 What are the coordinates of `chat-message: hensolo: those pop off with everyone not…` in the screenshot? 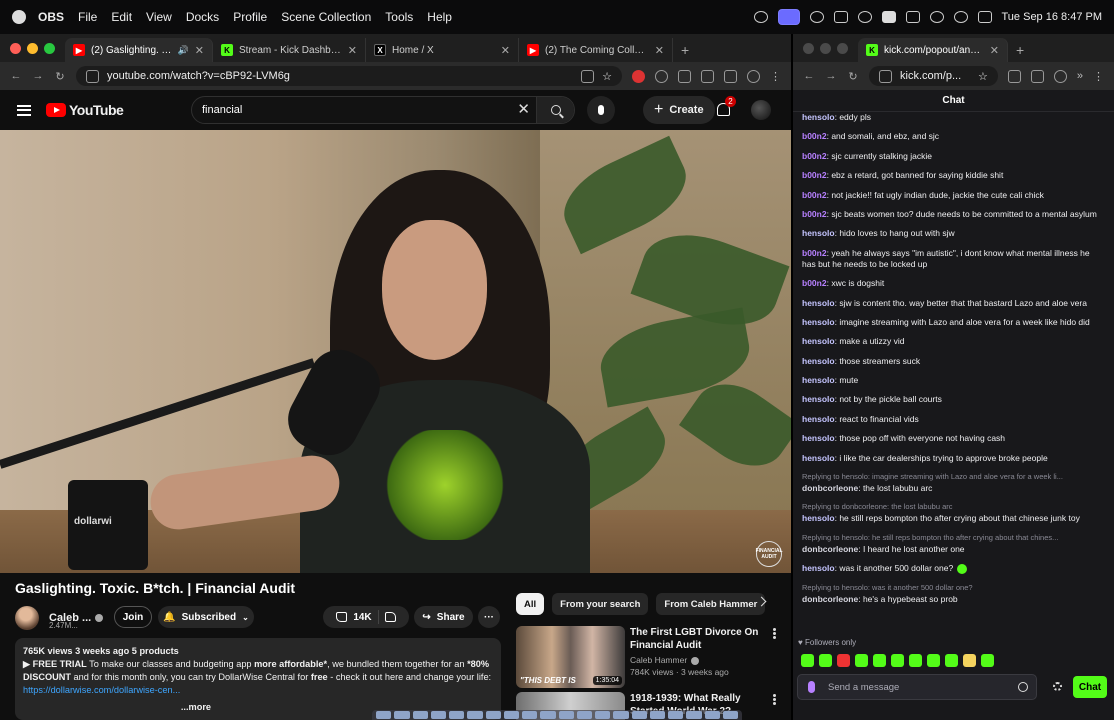 It's located at (952, 438).